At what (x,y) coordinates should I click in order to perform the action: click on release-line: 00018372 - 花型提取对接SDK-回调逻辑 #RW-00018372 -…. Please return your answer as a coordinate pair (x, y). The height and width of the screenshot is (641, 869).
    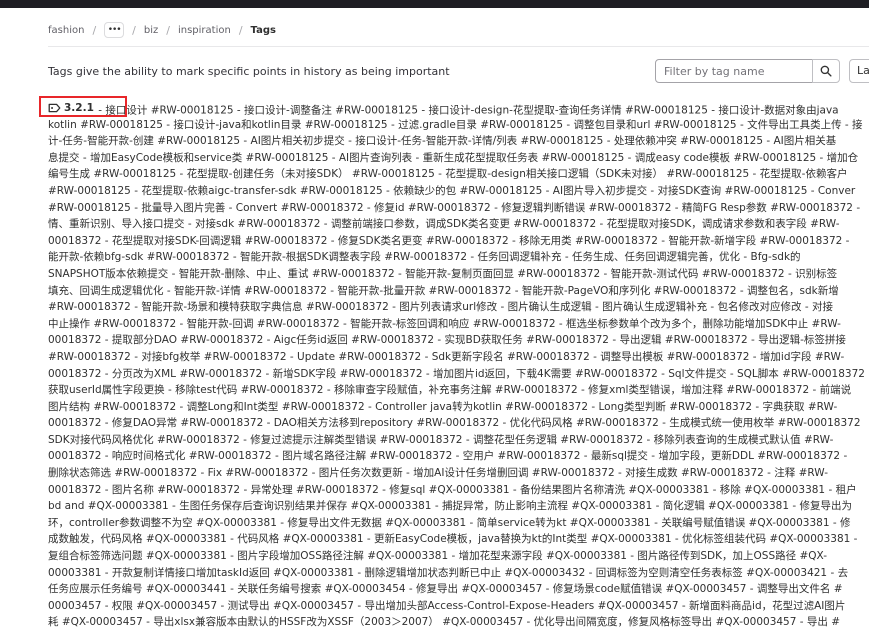
    Looking at the image, I should click on (449, 240).